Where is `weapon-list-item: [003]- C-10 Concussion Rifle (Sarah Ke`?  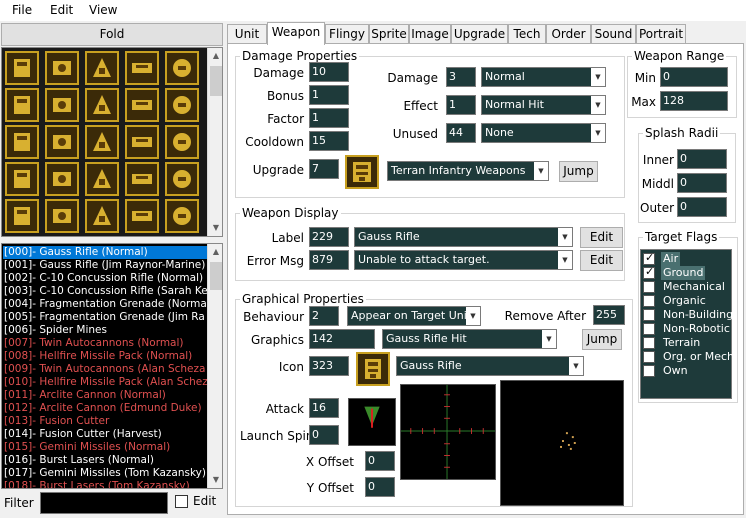
weapon-list-item: [003]- C-10 Concussion Rifle (Sarah Ke is located at coordinates (105, 291).